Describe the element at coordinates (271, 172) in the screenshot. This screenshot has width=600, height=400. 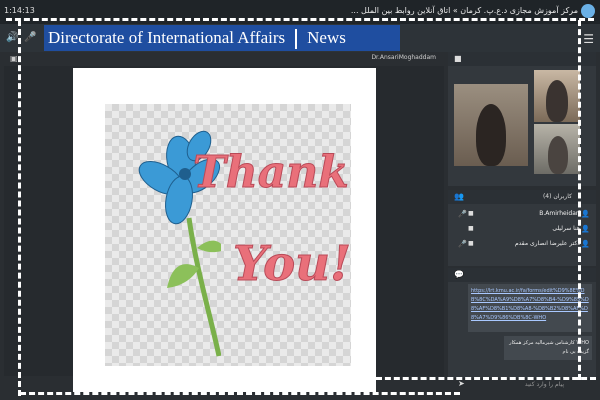
I see `slide-thank-text: Thank` at that location.